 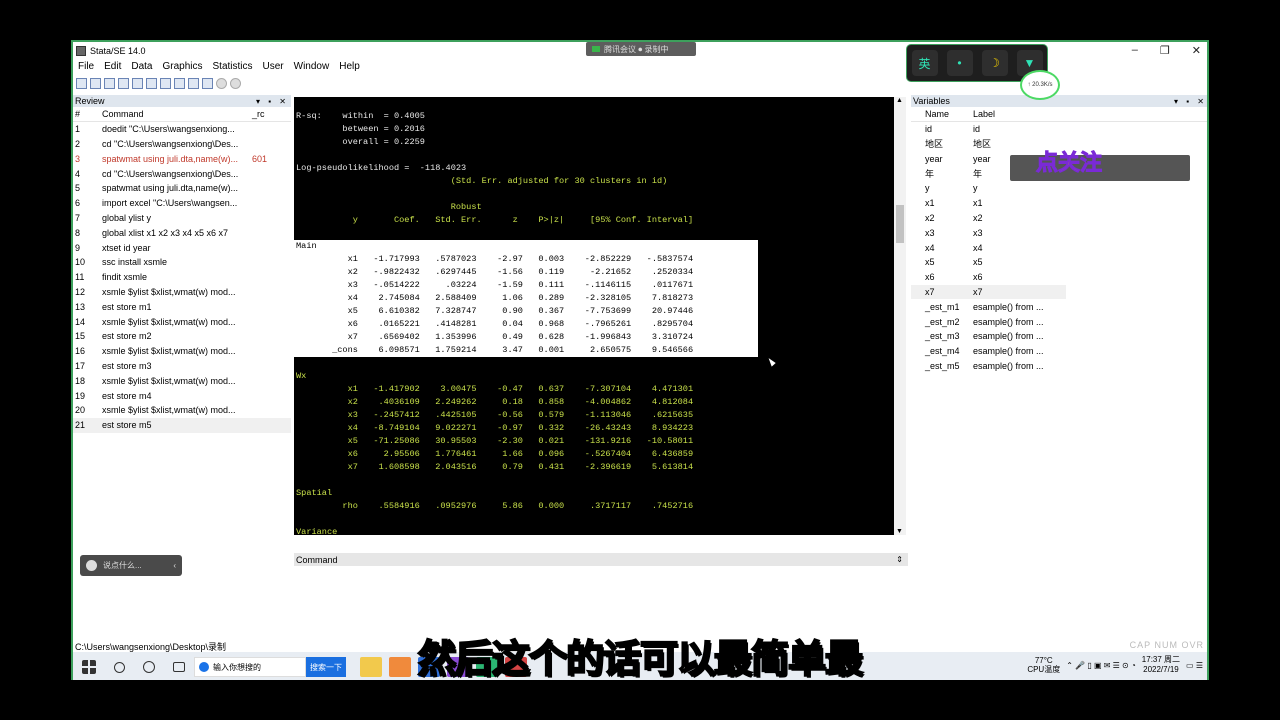 I want to click on variables-title: Variables, so click(x=931, y=101).